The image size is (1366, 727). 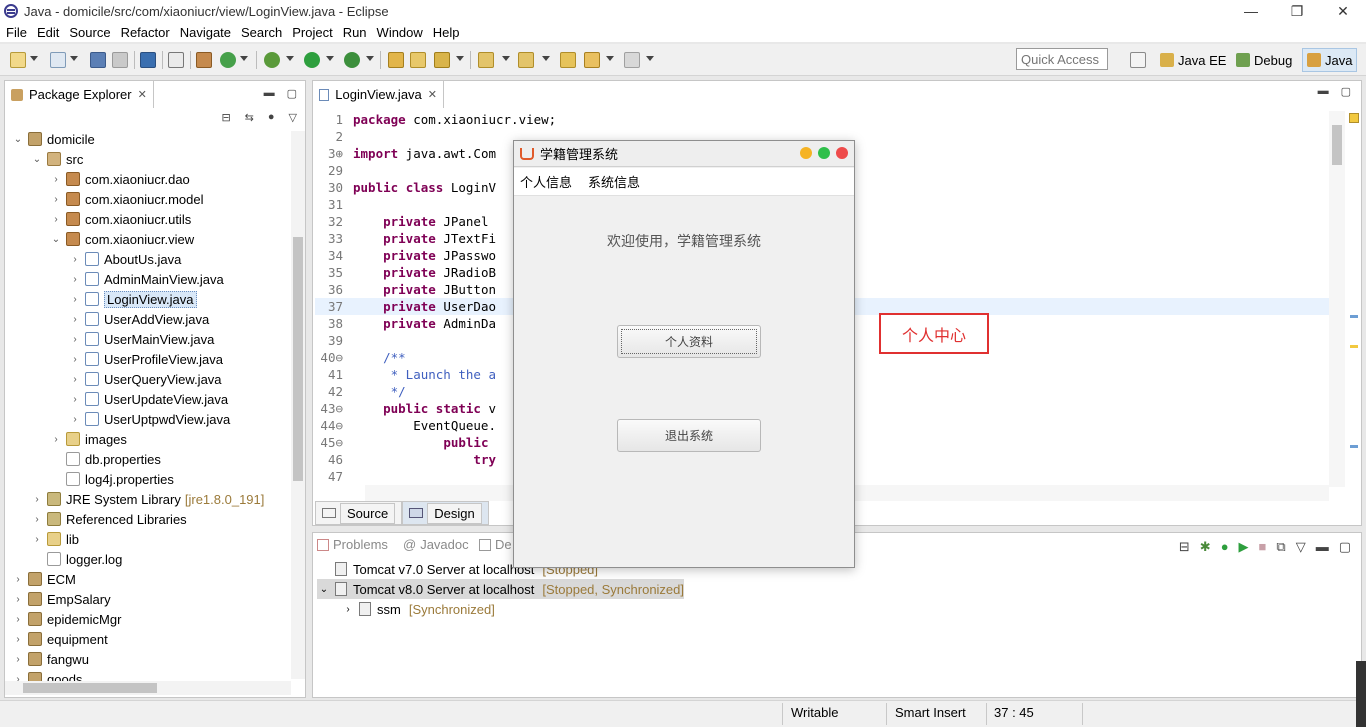 What do you see at coordinates (1251, 11) in the screenshot?
I see `minimize-button: —` at bounding box center [1251, 11].